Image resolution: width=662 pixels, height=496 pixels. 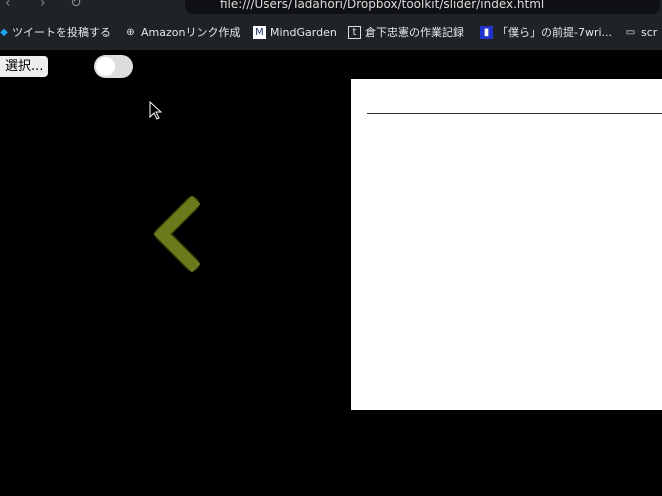 I want to click on twitter-icon: ◆, so click(x=4, y=32).